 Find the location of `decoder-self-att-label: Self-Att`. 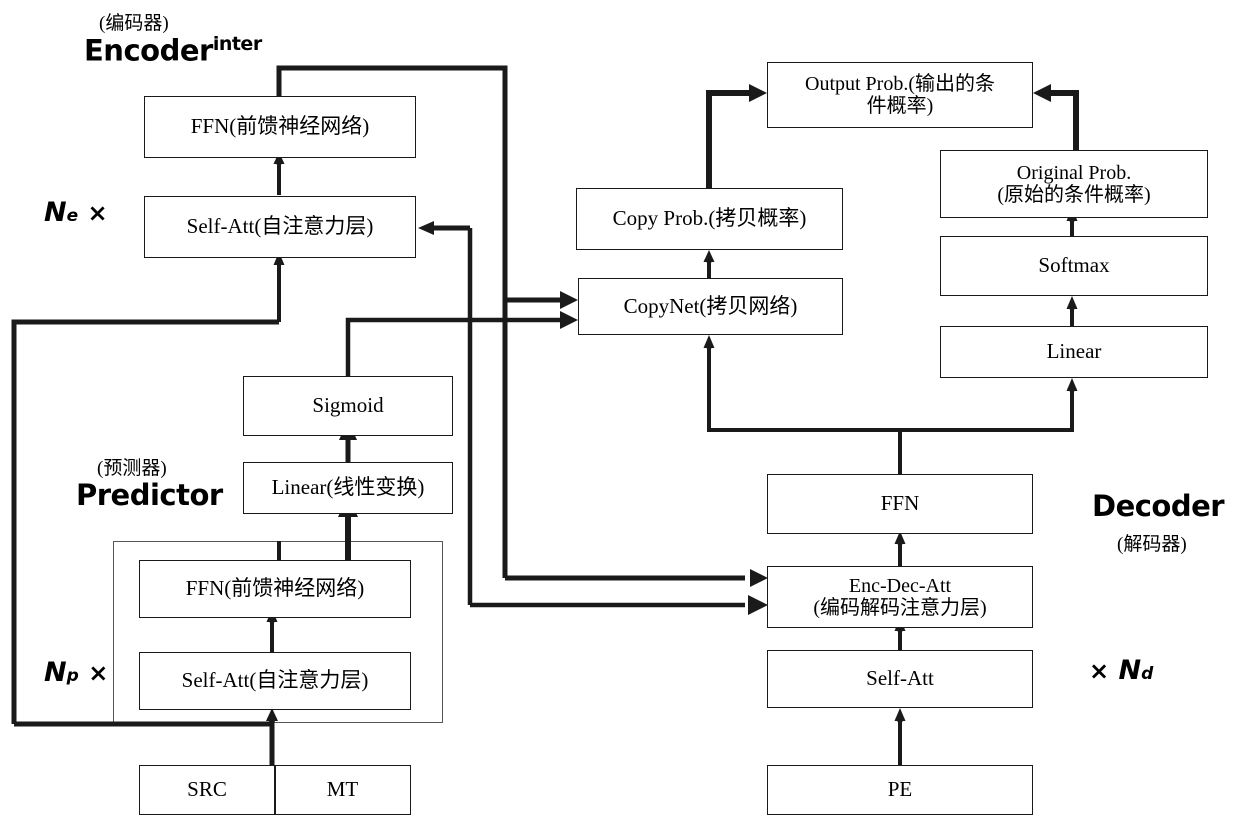

decoder-self-att-label: Self-Att is located at coordinates (900, 678).